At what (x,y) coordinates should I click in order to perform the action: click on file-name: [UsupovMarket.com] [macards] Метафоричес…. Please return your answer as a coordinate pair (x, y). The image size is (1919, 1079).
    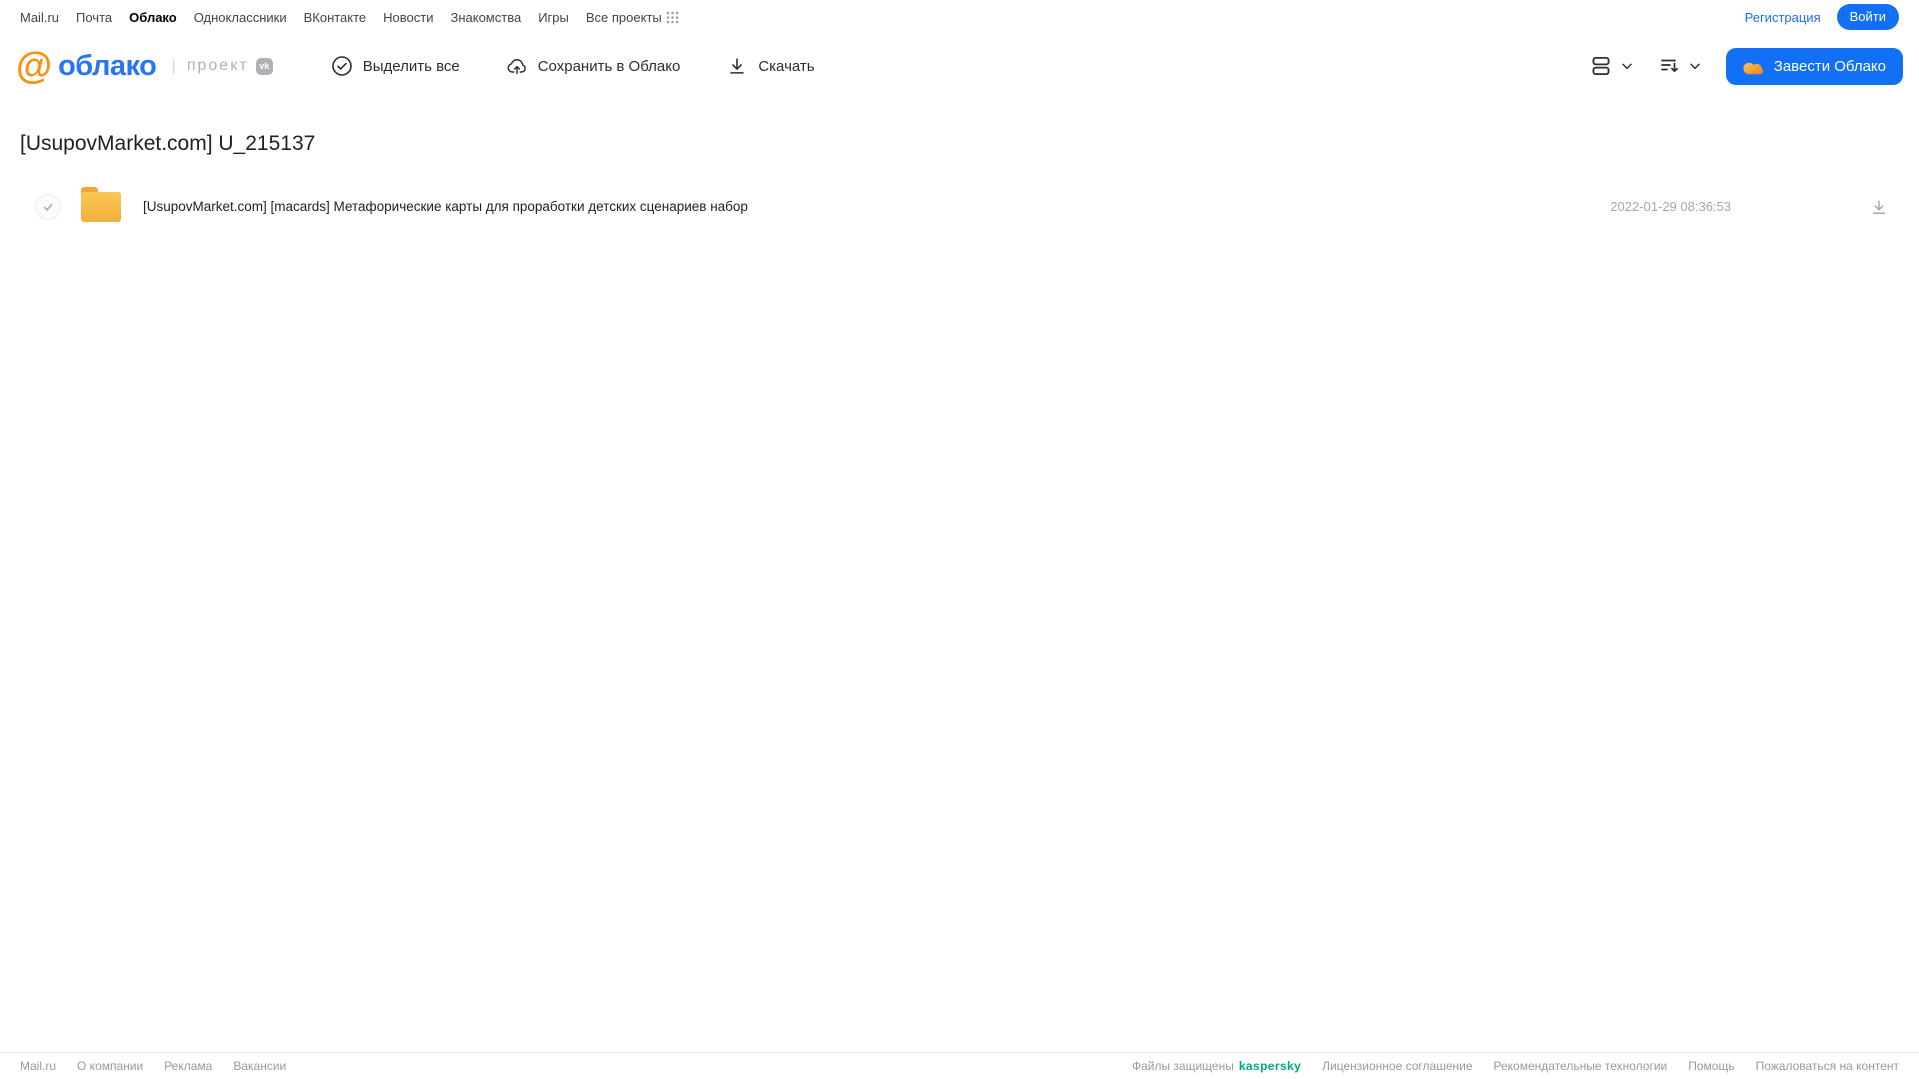
    Looking at the image, I should click on (876, 206).